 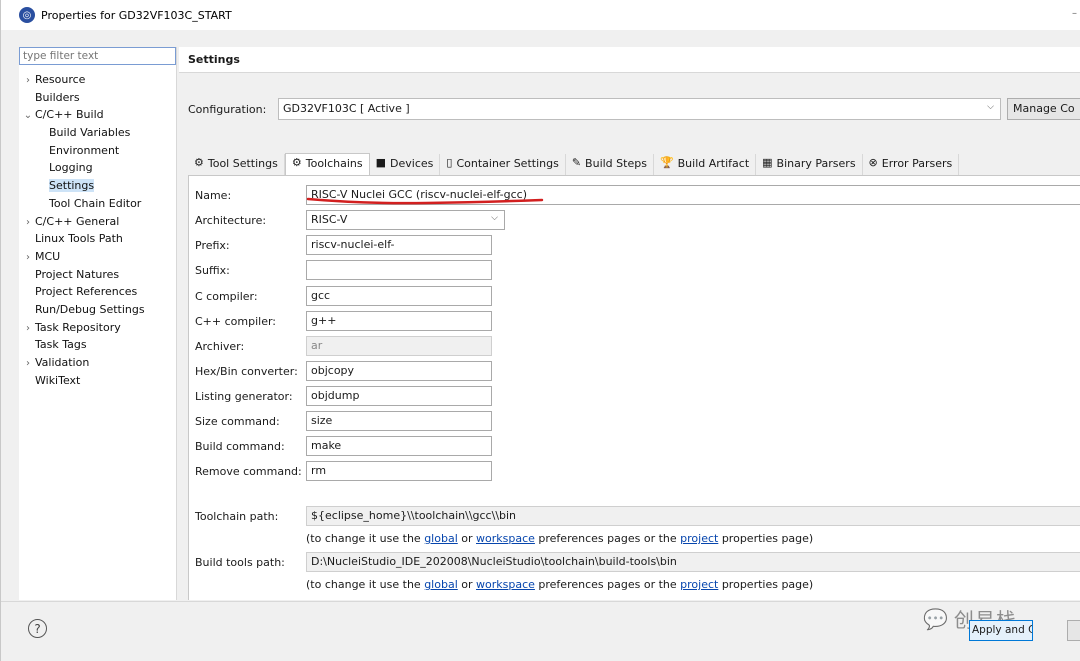 What do you see at coordinates (236, 321) in the screenshot?
I see `cpp-compiler-label: C++ compiler:` at bounding box center [236, 321].